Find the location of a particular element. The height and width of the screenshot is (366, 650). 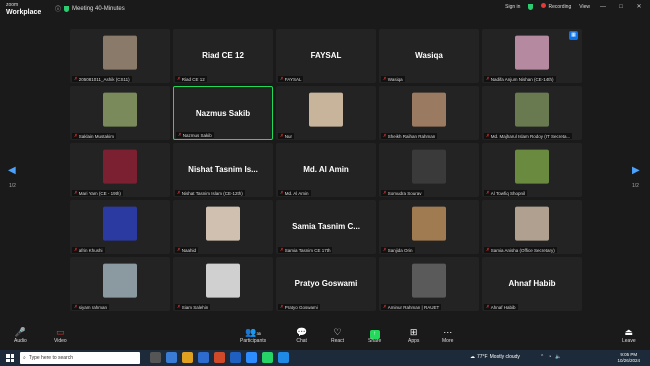

word-icon is located at coordinates (235, 357).